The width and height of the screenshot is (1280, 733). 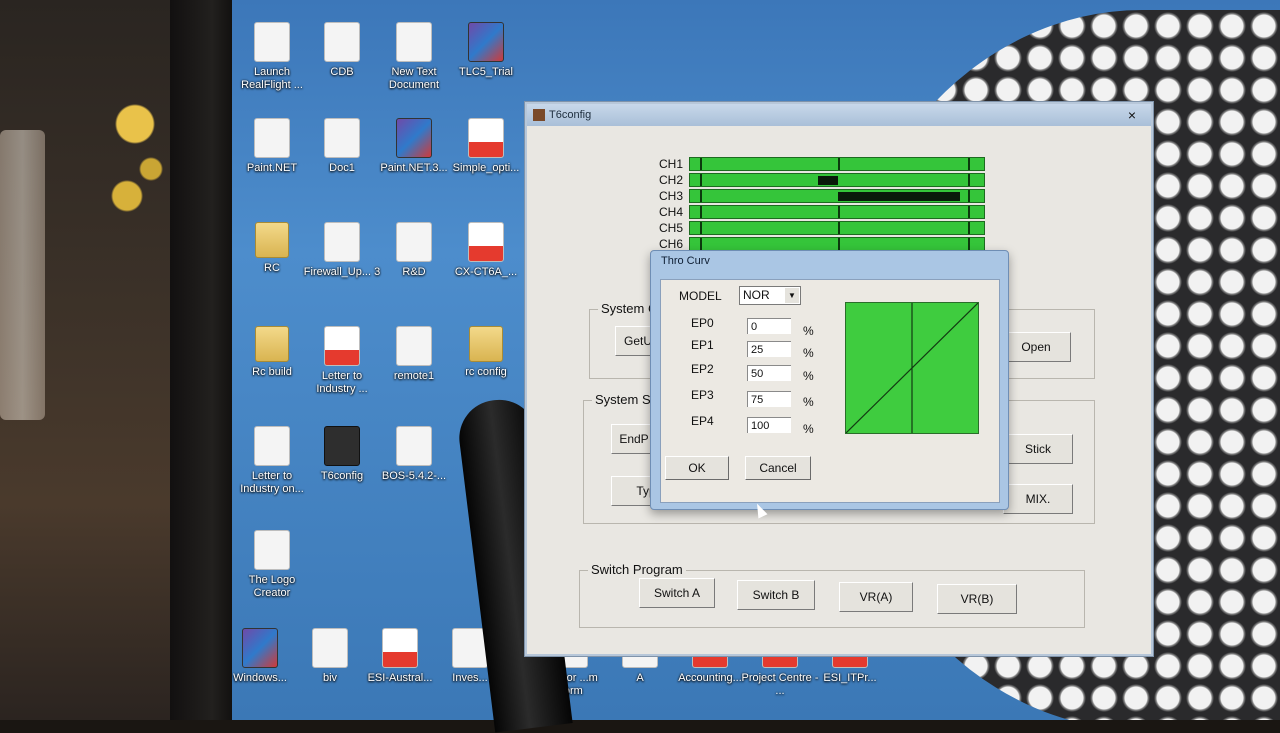 I want to click on ep2-unit: %, so click(x=808, y=376).